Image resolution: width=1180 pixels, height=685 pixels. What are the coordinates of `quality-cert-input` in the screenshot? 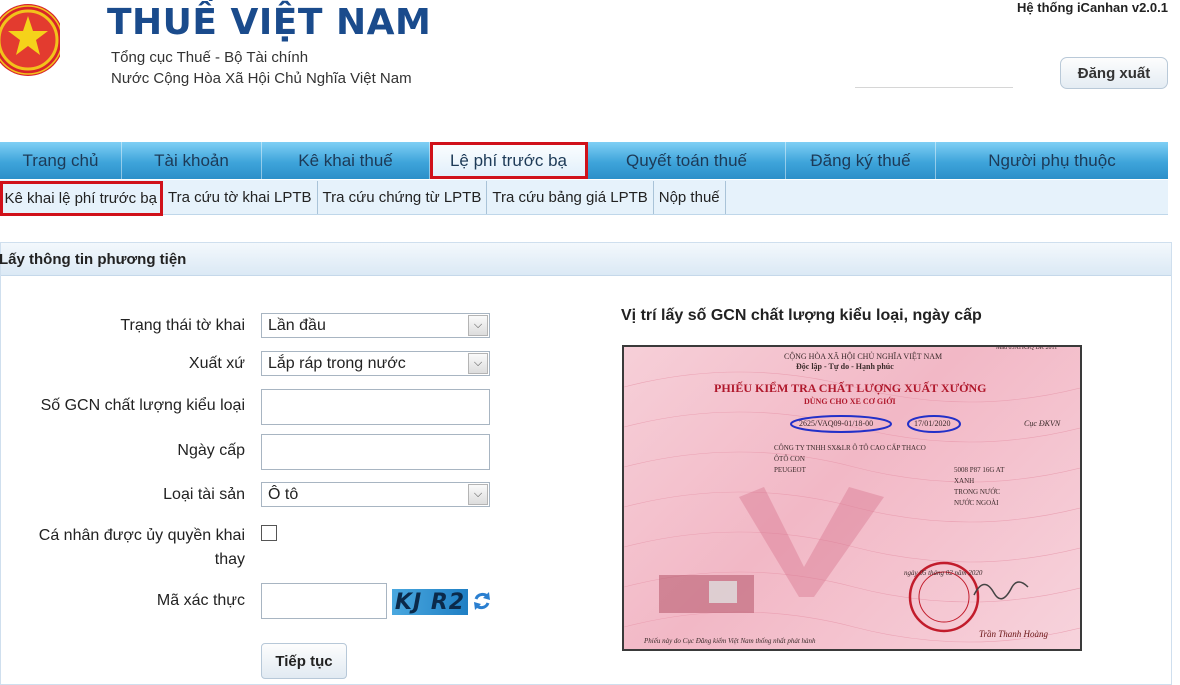 It's located at (375, 407).